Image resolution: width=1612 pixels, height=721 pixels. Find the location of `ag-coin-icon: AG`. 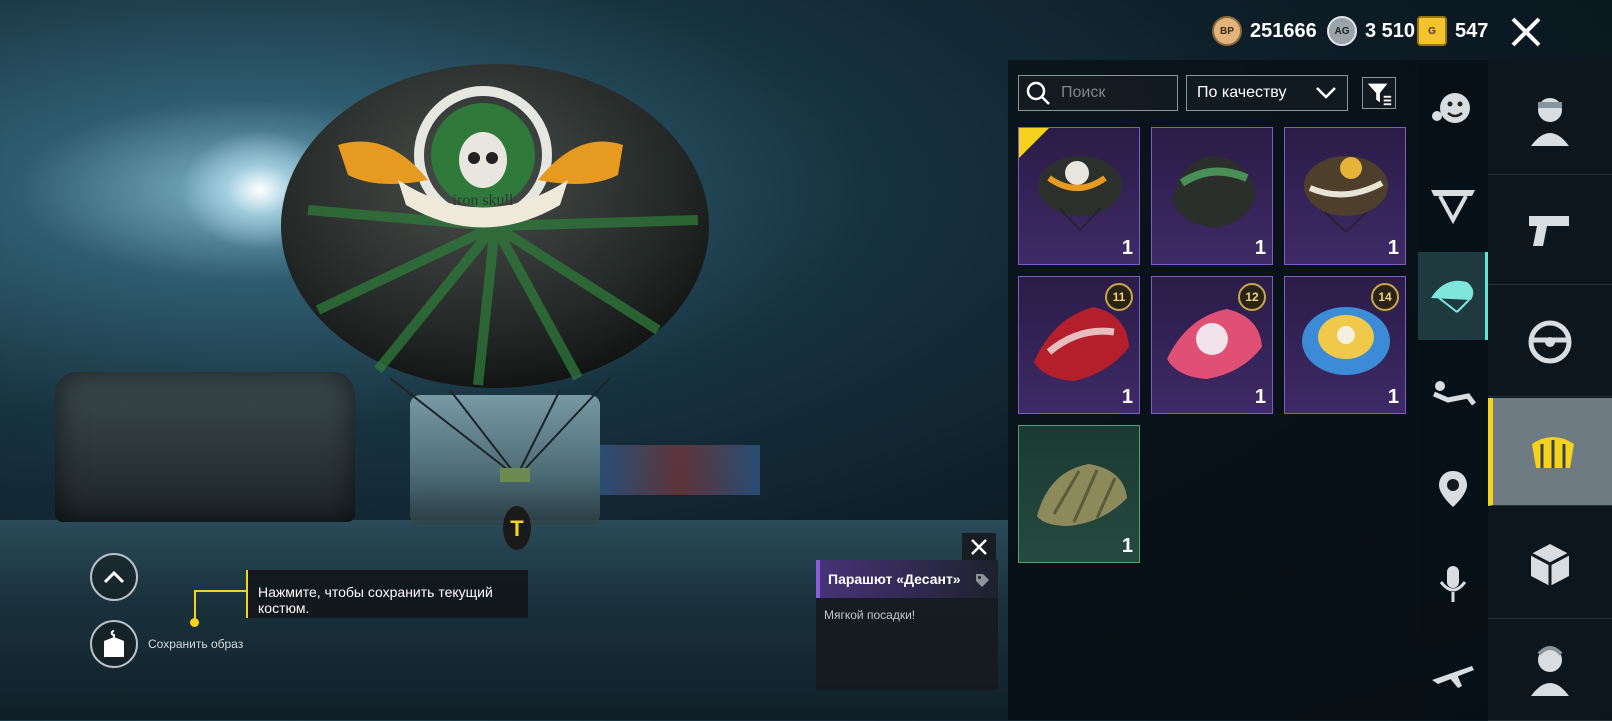

ag-coin-icon: AG is located at coordinates (1342, 31).